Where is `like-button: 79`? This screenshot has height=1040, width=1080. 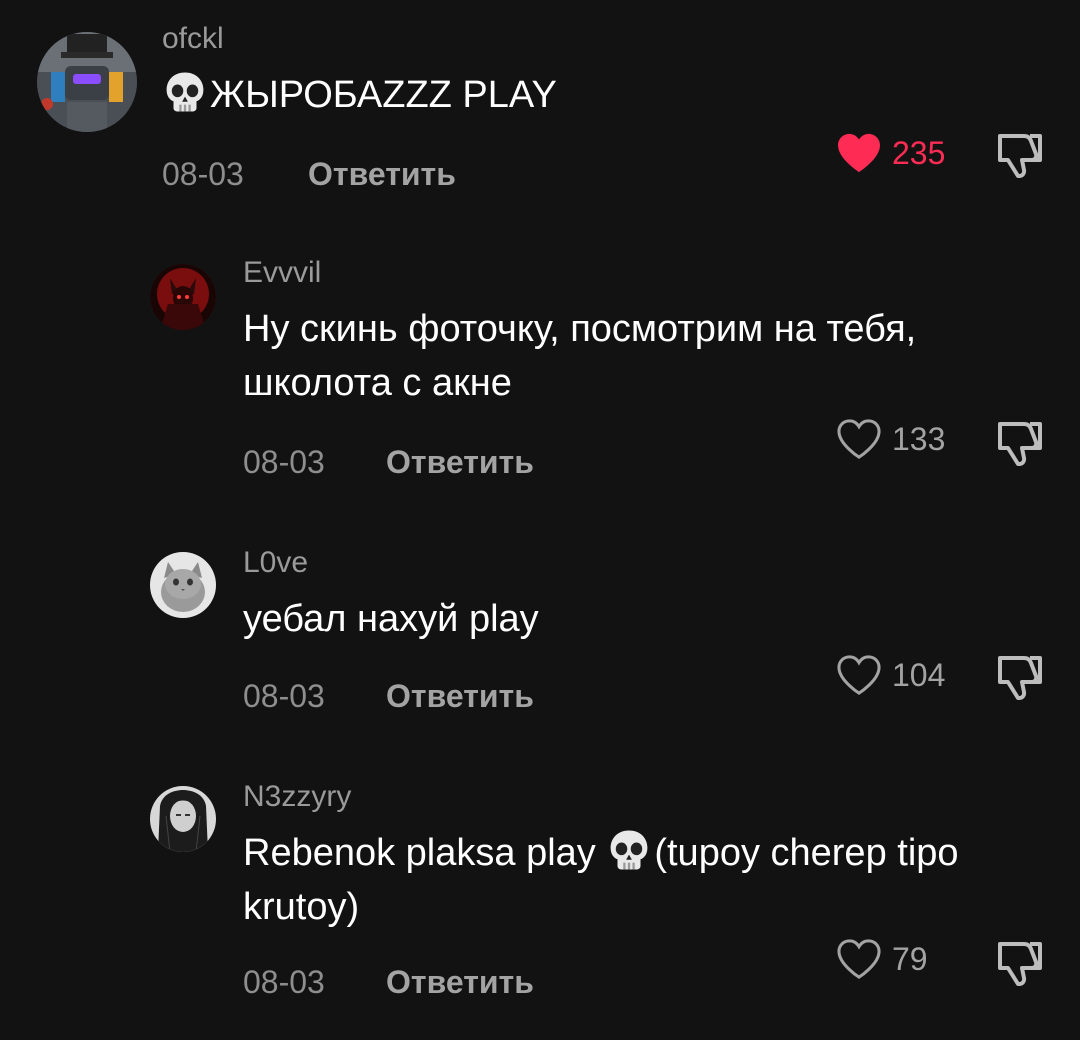
like-button: 79 is located at coordinates (882, 959).